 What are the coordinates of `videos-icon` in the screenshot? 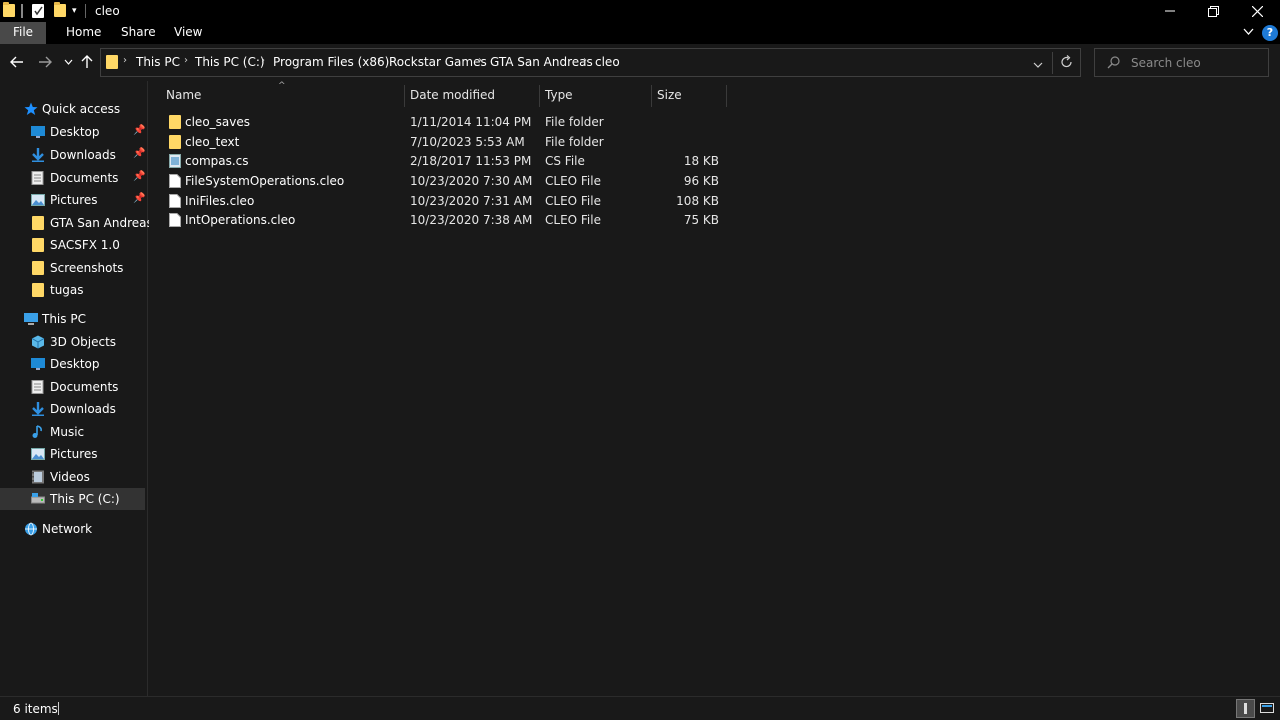 It's located at (38, 477).